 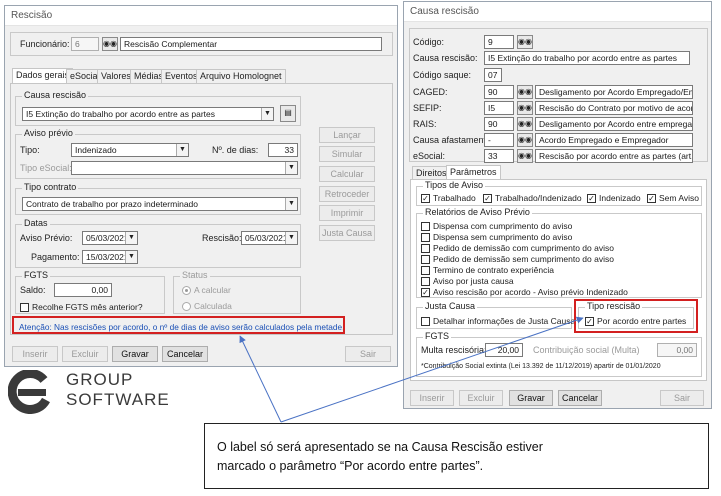 What do you see at coordinates (499, 42) in the screenshot?
I see `codigo-field: 9` at bounding box center [499, 42].